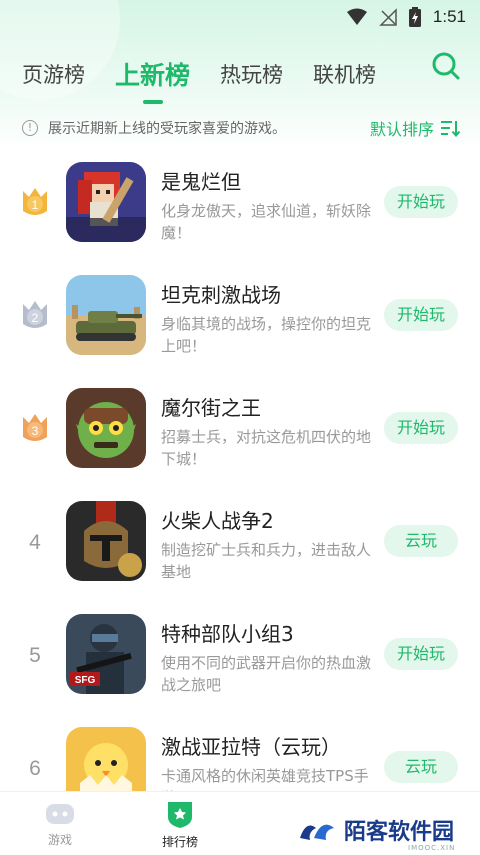 Image resolution: width=480 pixels, height=855 pixels. I want to click on status-bar: 1:51, so click(240, 17).